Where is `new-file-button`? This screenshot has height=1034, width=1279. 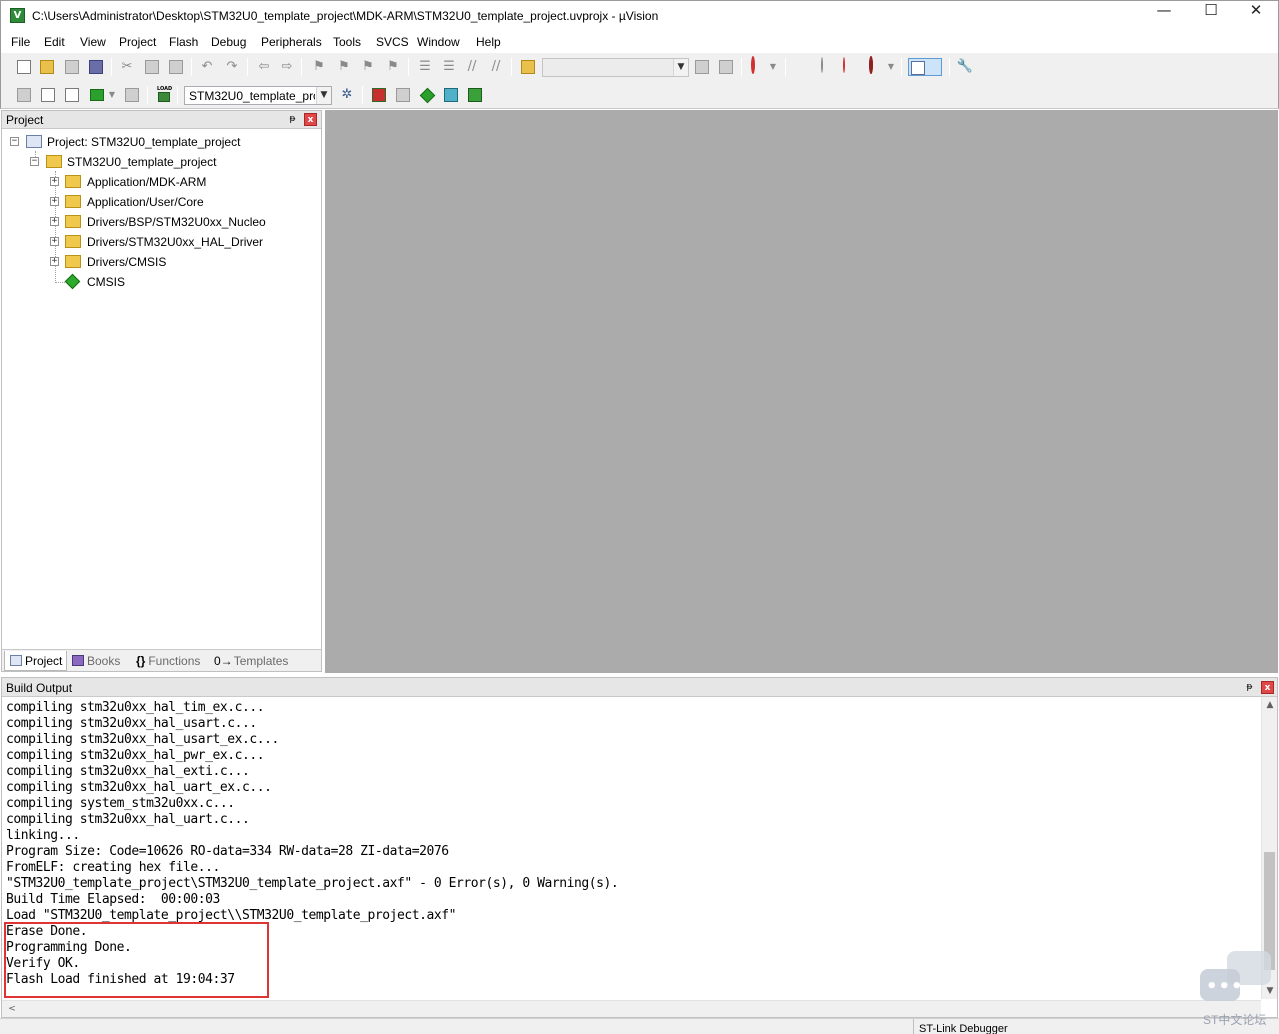 new-file-button is located at coordinates (24, 67).